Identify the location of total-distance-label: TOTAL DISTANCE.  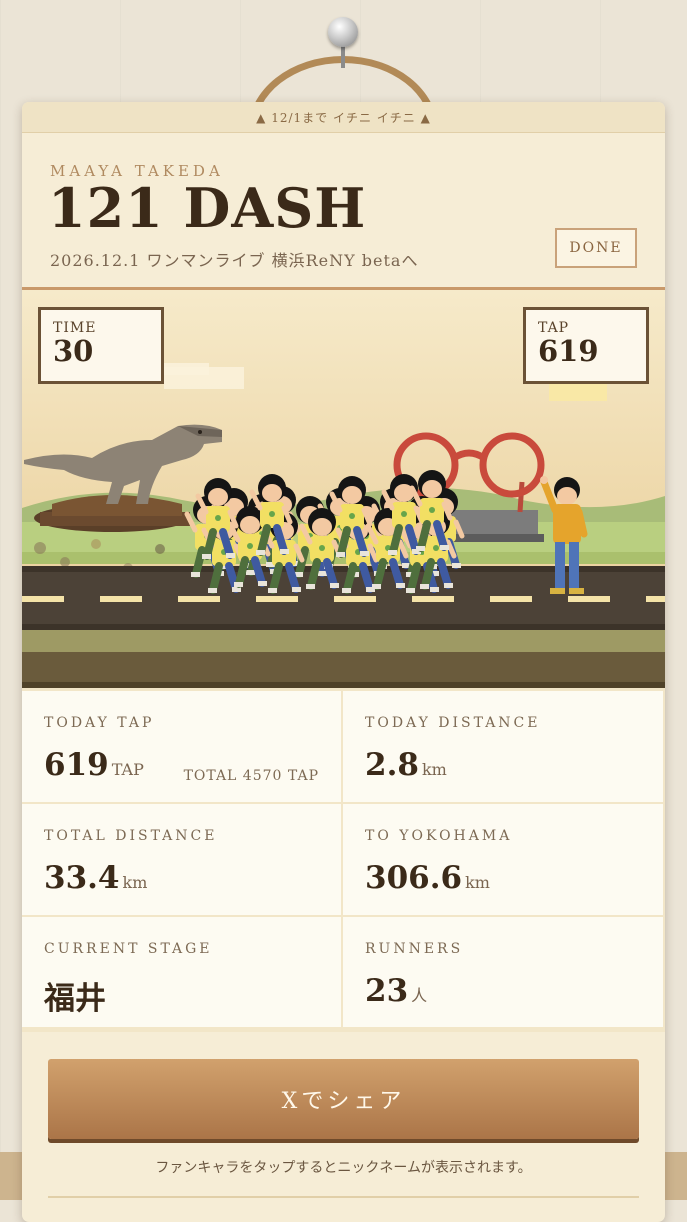
(131, 836).